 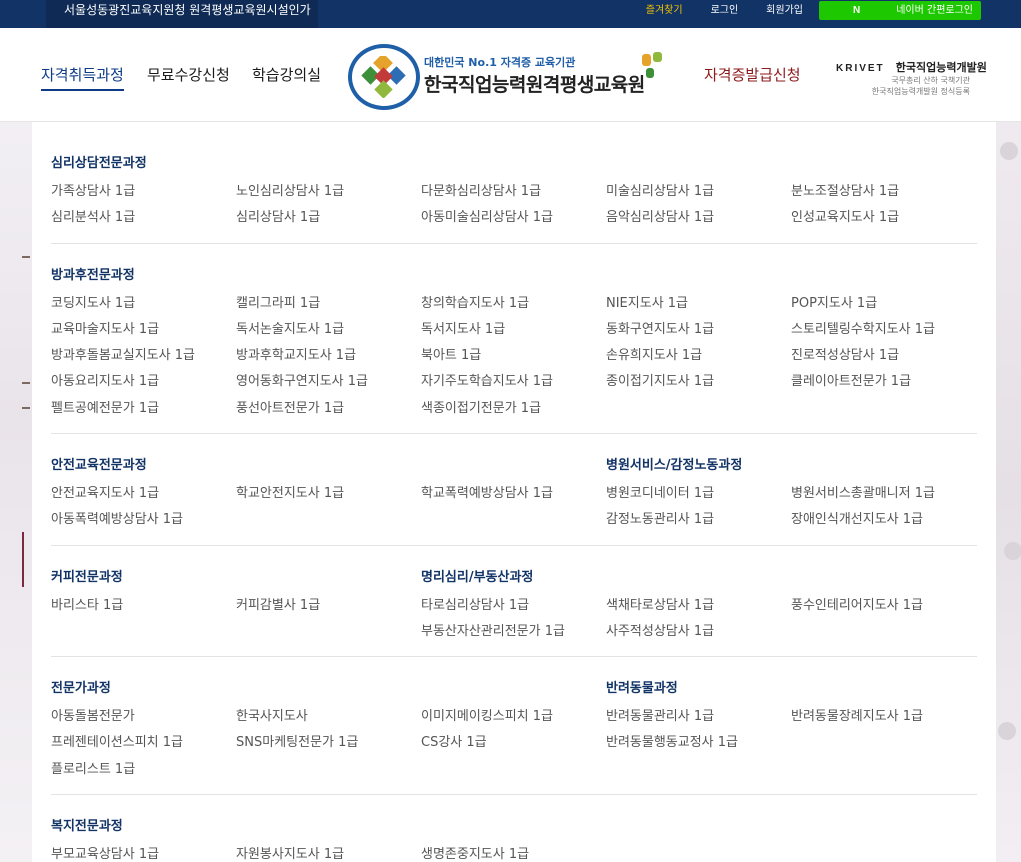 I want to click on course-link: SNS마케팅전문가 1급, so click(x=297, y=740).